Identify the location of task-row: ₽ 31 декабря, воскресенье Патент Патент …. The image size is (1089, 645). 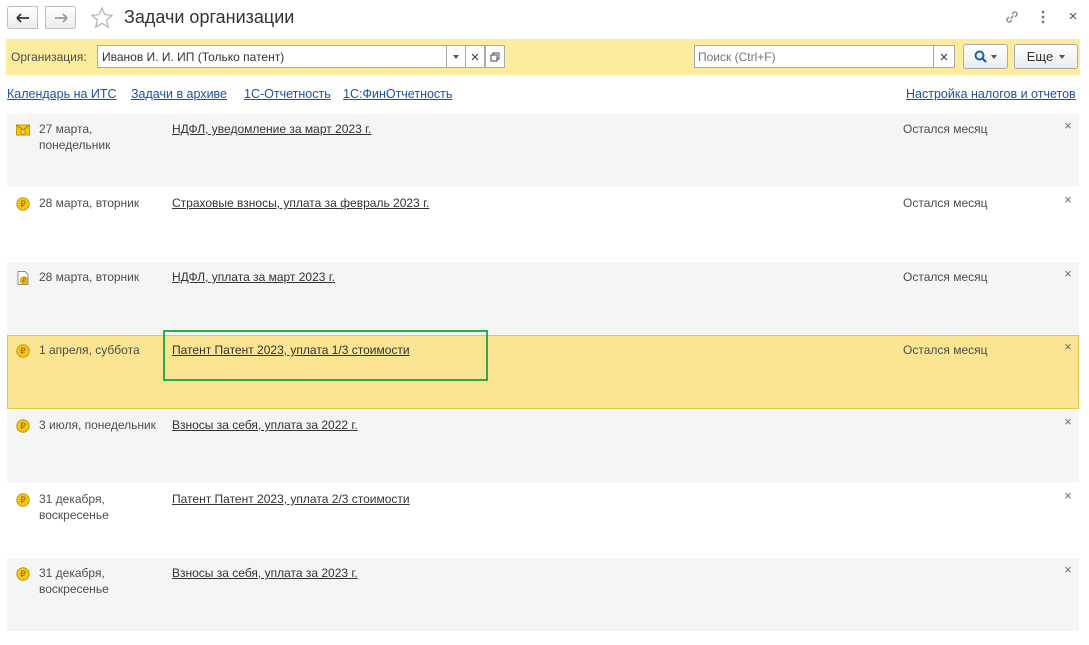
(543, 520).